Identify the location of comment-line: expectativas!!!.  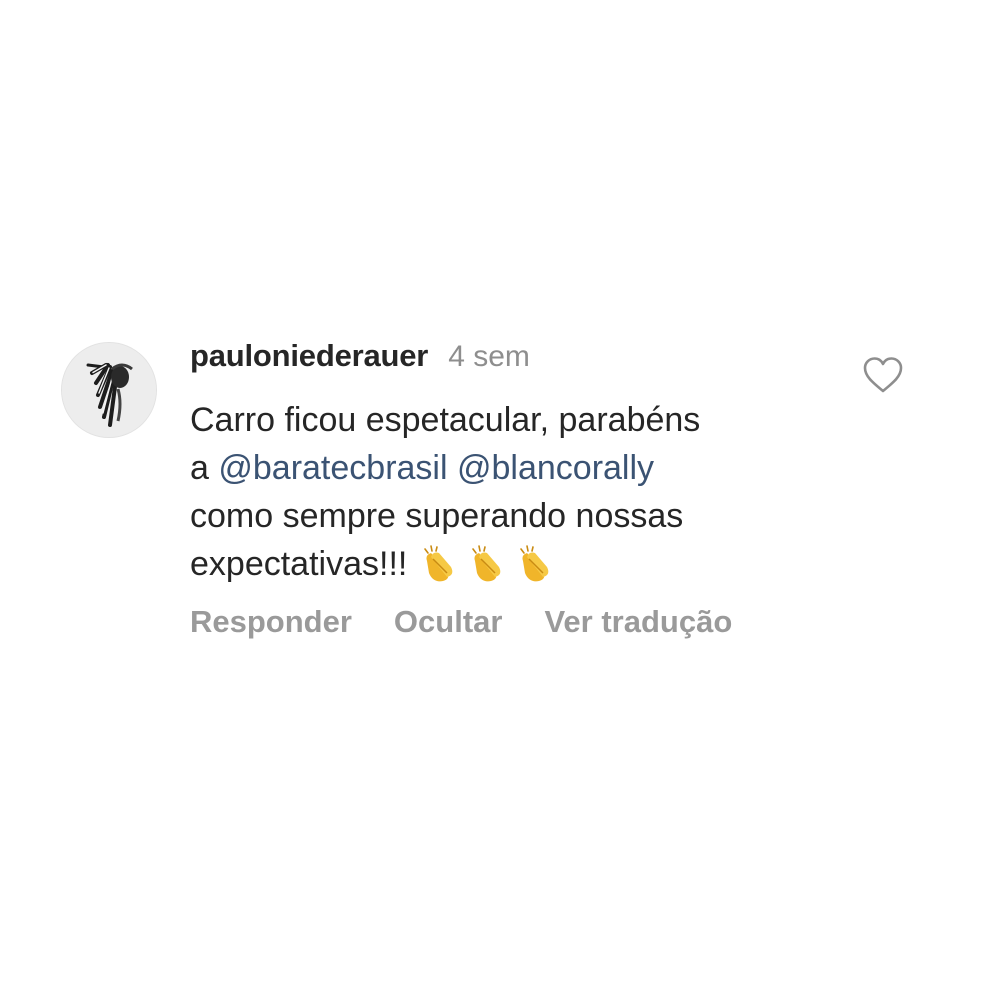
(510, 564).